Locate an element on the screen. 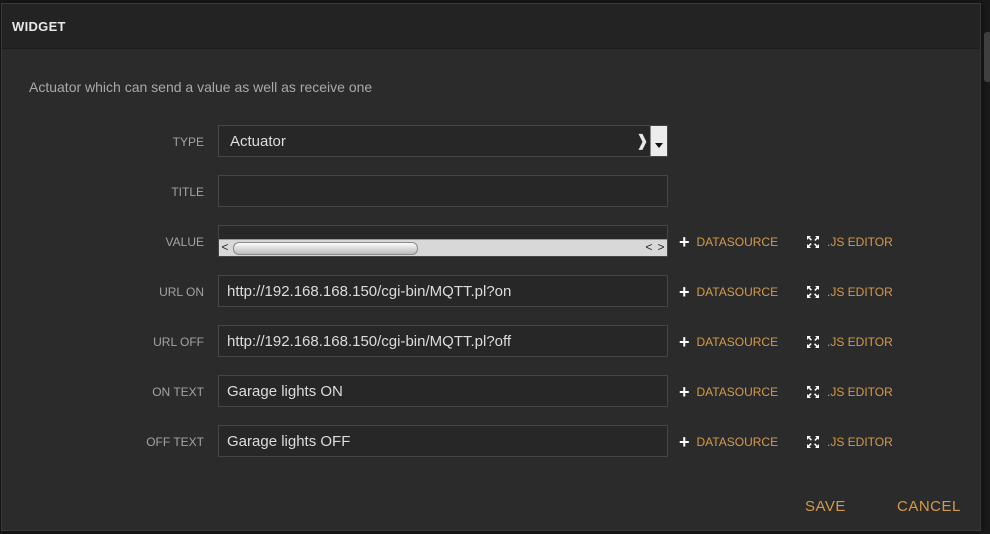  cancel-button: CANCEL is located at coordinates (929, 506).